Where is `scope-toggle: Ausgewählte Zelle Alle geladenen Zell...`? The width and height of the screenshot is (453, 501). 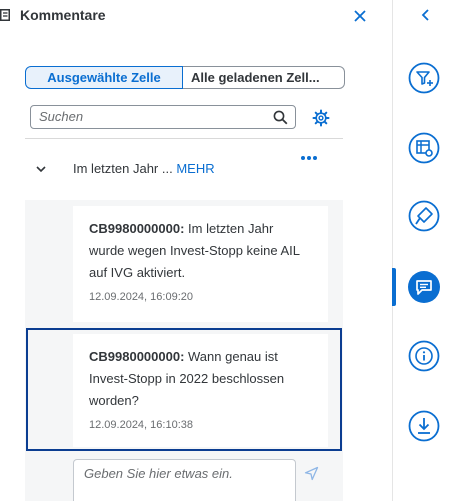 scope-toggle: Ausgewählte Zelle Alle geladenen Zell... is located at coordinates (185, 78).